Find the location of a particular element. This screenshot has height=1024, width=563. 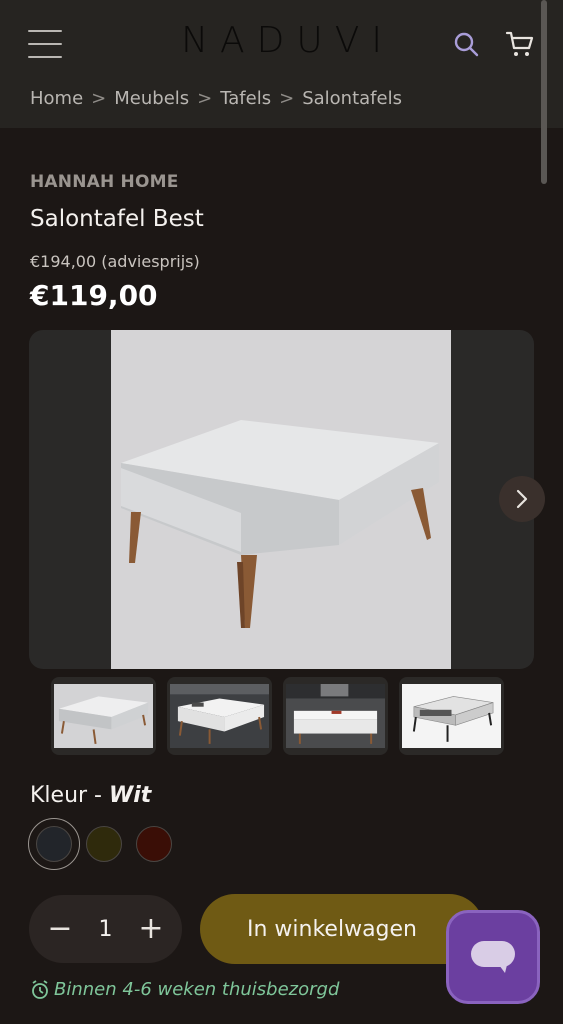

chat-bubble-icon is located at coordinates (493, 957).